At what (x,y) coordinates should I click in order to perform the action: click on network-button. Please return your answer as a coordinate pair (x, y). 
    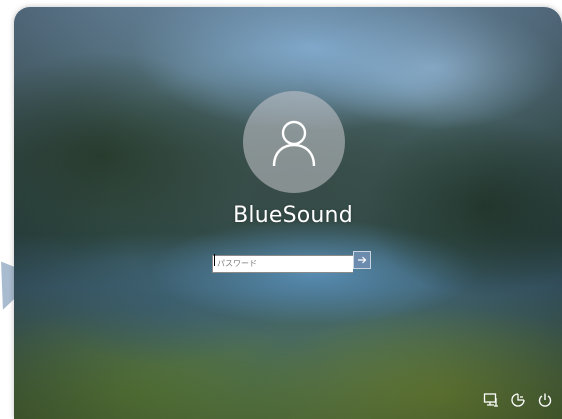
    Looking at the image, I should click on (491, 400).